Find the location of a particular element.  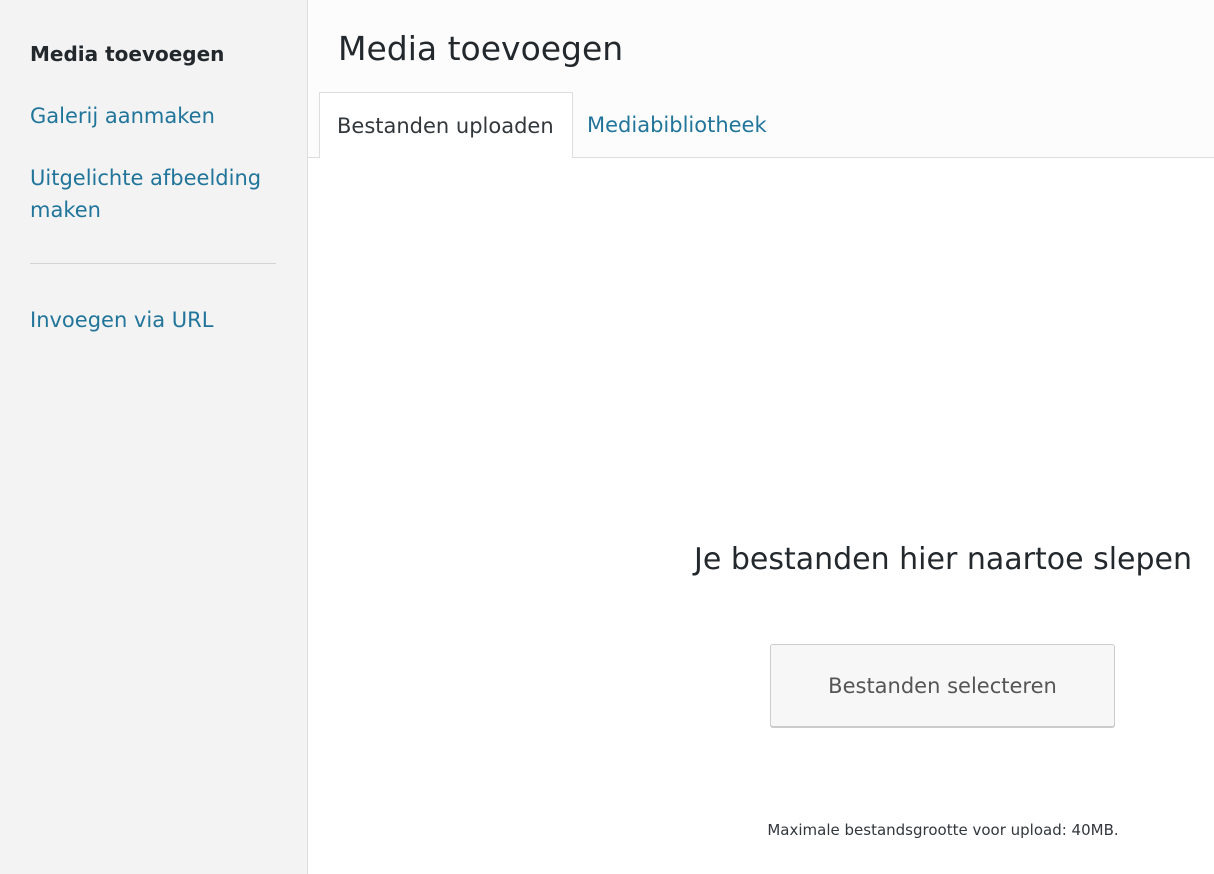

menu-item-set-featured-image: Uitgelichte afbeelding maken is located at coordinates (155, 194).